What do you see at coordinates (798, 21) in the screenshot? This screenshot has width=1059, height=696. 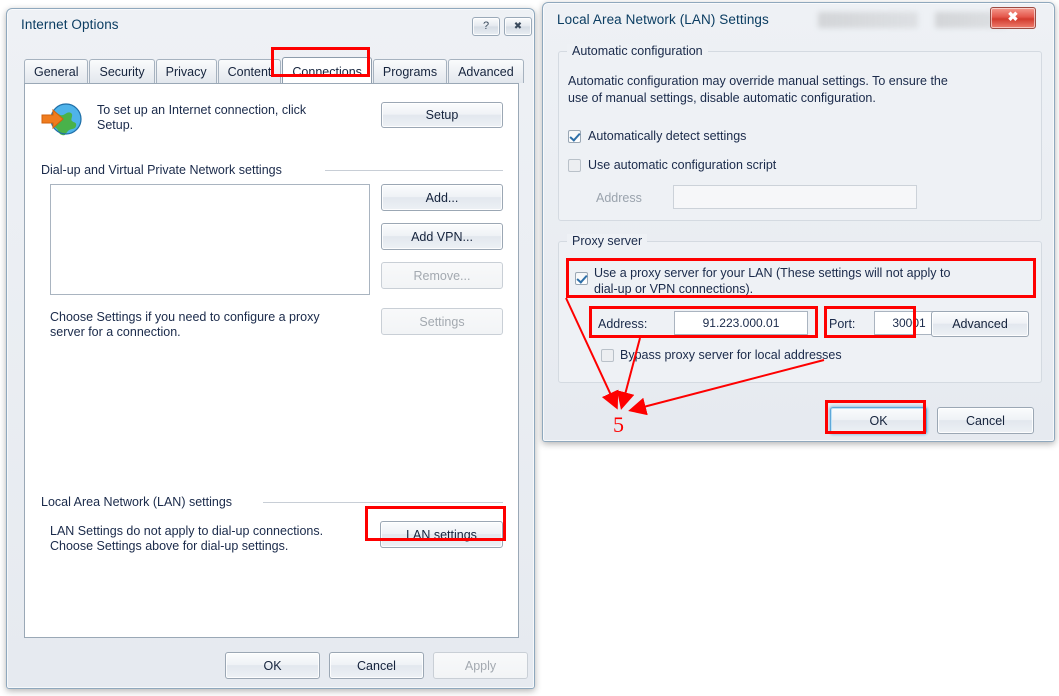 I see `lan-settings-titlebar: Local Area Network (LAN) Settings ✖` at bounding box center [798, 21].